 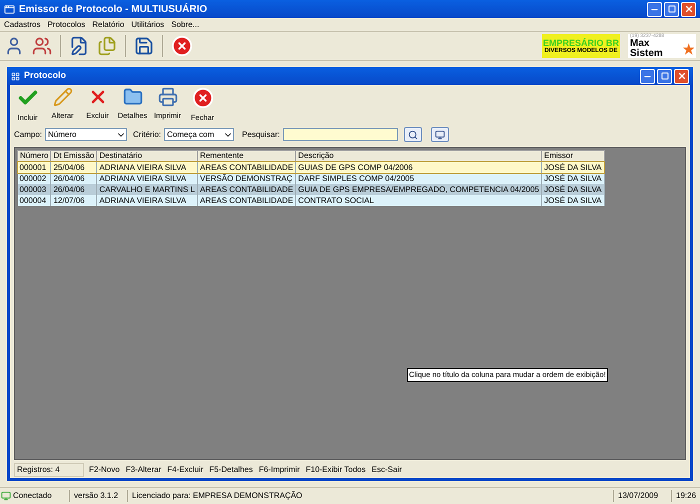 What do you see at coordinates (419, 168) in the screenshot?
I see `table-cell: GUIAS DE GPS COMP 04/2006` at bounding box center [419, 168].